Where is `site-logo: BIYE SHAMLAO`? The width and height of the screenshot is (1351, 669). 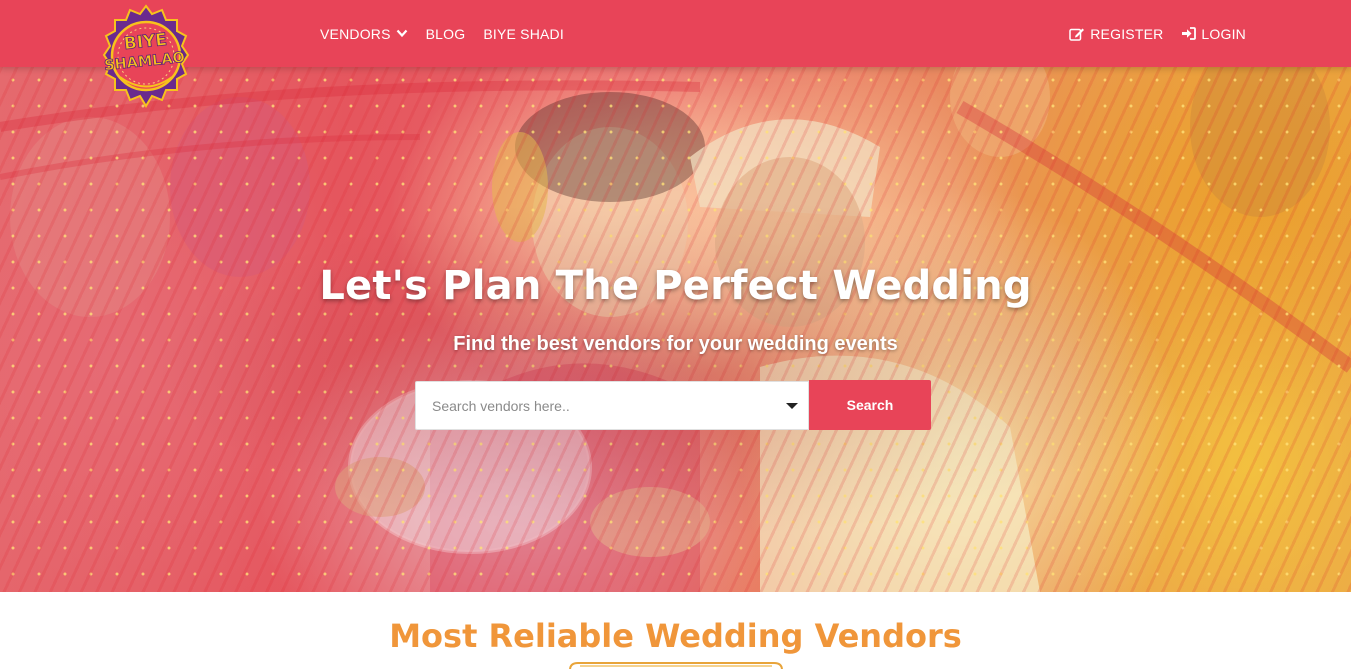
site-logo: BIYE SHAMLAO is located at coordinates (146, 57).